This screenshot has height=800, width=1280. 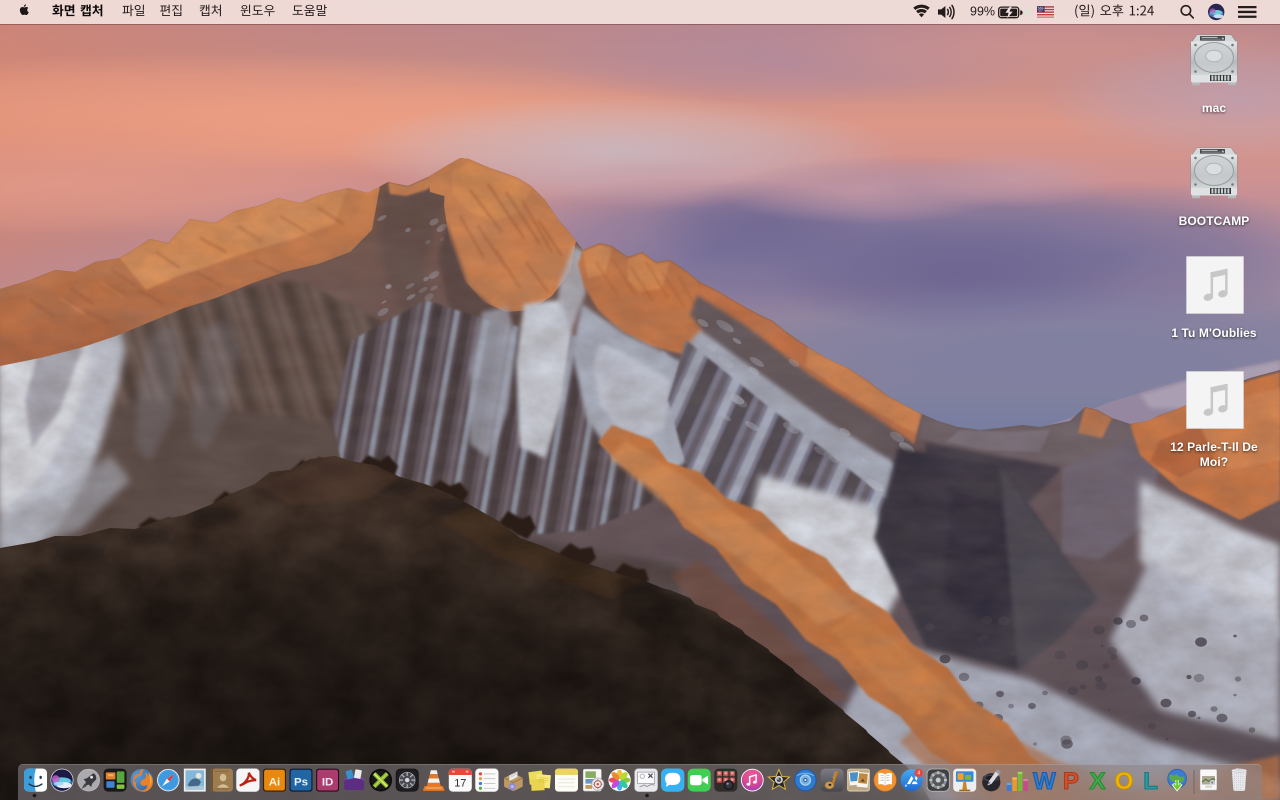 I want to click on svg-text: P, so click(x=1071, y=781).